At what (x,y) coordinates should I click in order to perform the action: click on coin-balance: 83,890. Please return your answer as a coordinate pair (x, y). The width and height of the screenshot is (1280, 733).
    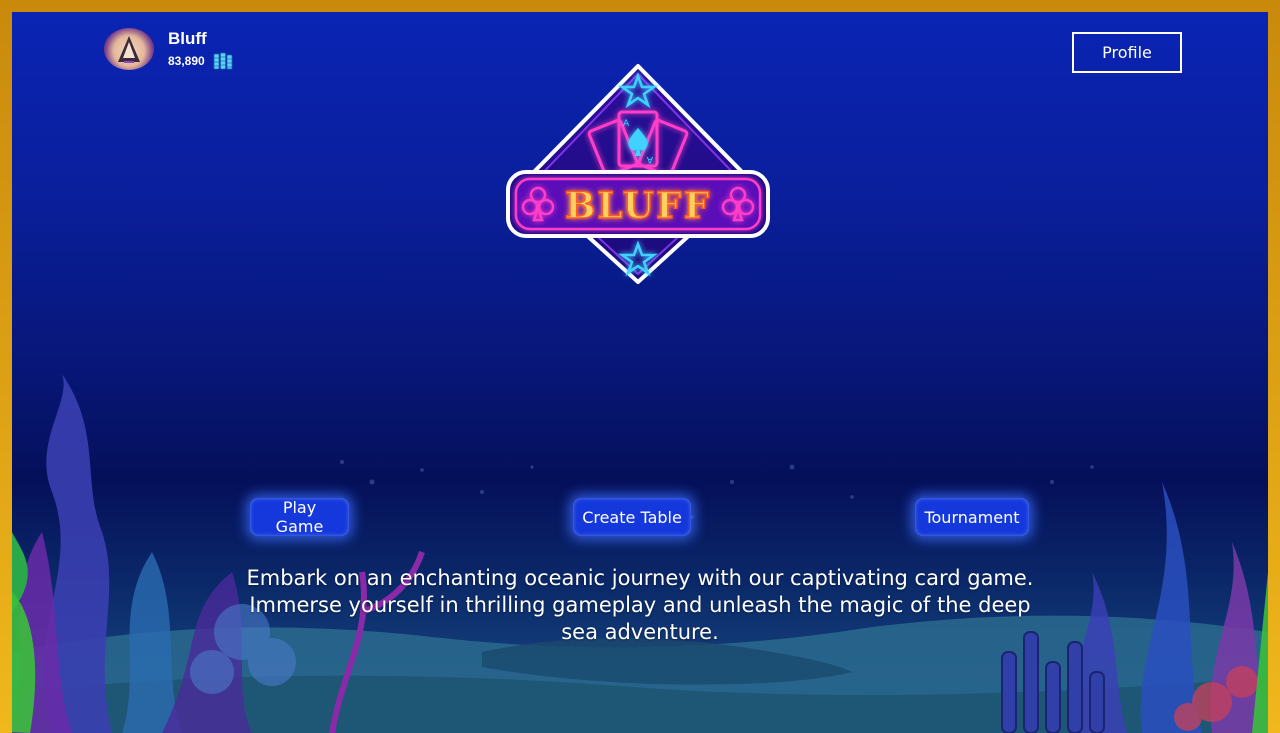
    Looking at the image, I should click on (186, 60).